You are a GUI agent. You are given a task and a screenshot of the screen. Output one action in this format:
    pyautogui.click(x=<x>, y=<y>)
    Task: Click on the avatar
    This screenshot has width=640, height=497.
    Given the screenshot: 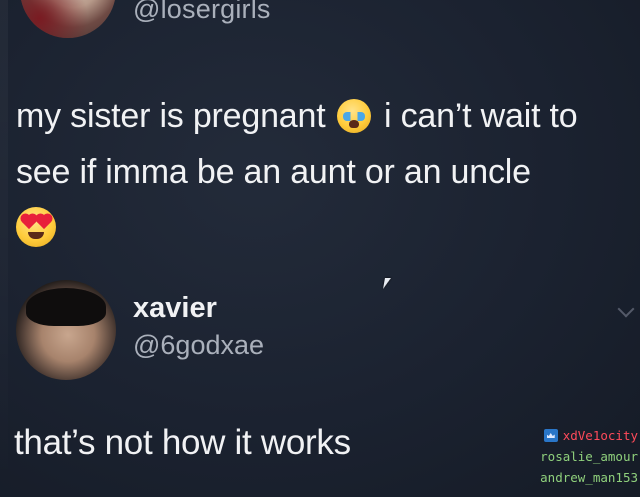 What is the action you would take?
    pyautogui.click(x=68, y=19)
    